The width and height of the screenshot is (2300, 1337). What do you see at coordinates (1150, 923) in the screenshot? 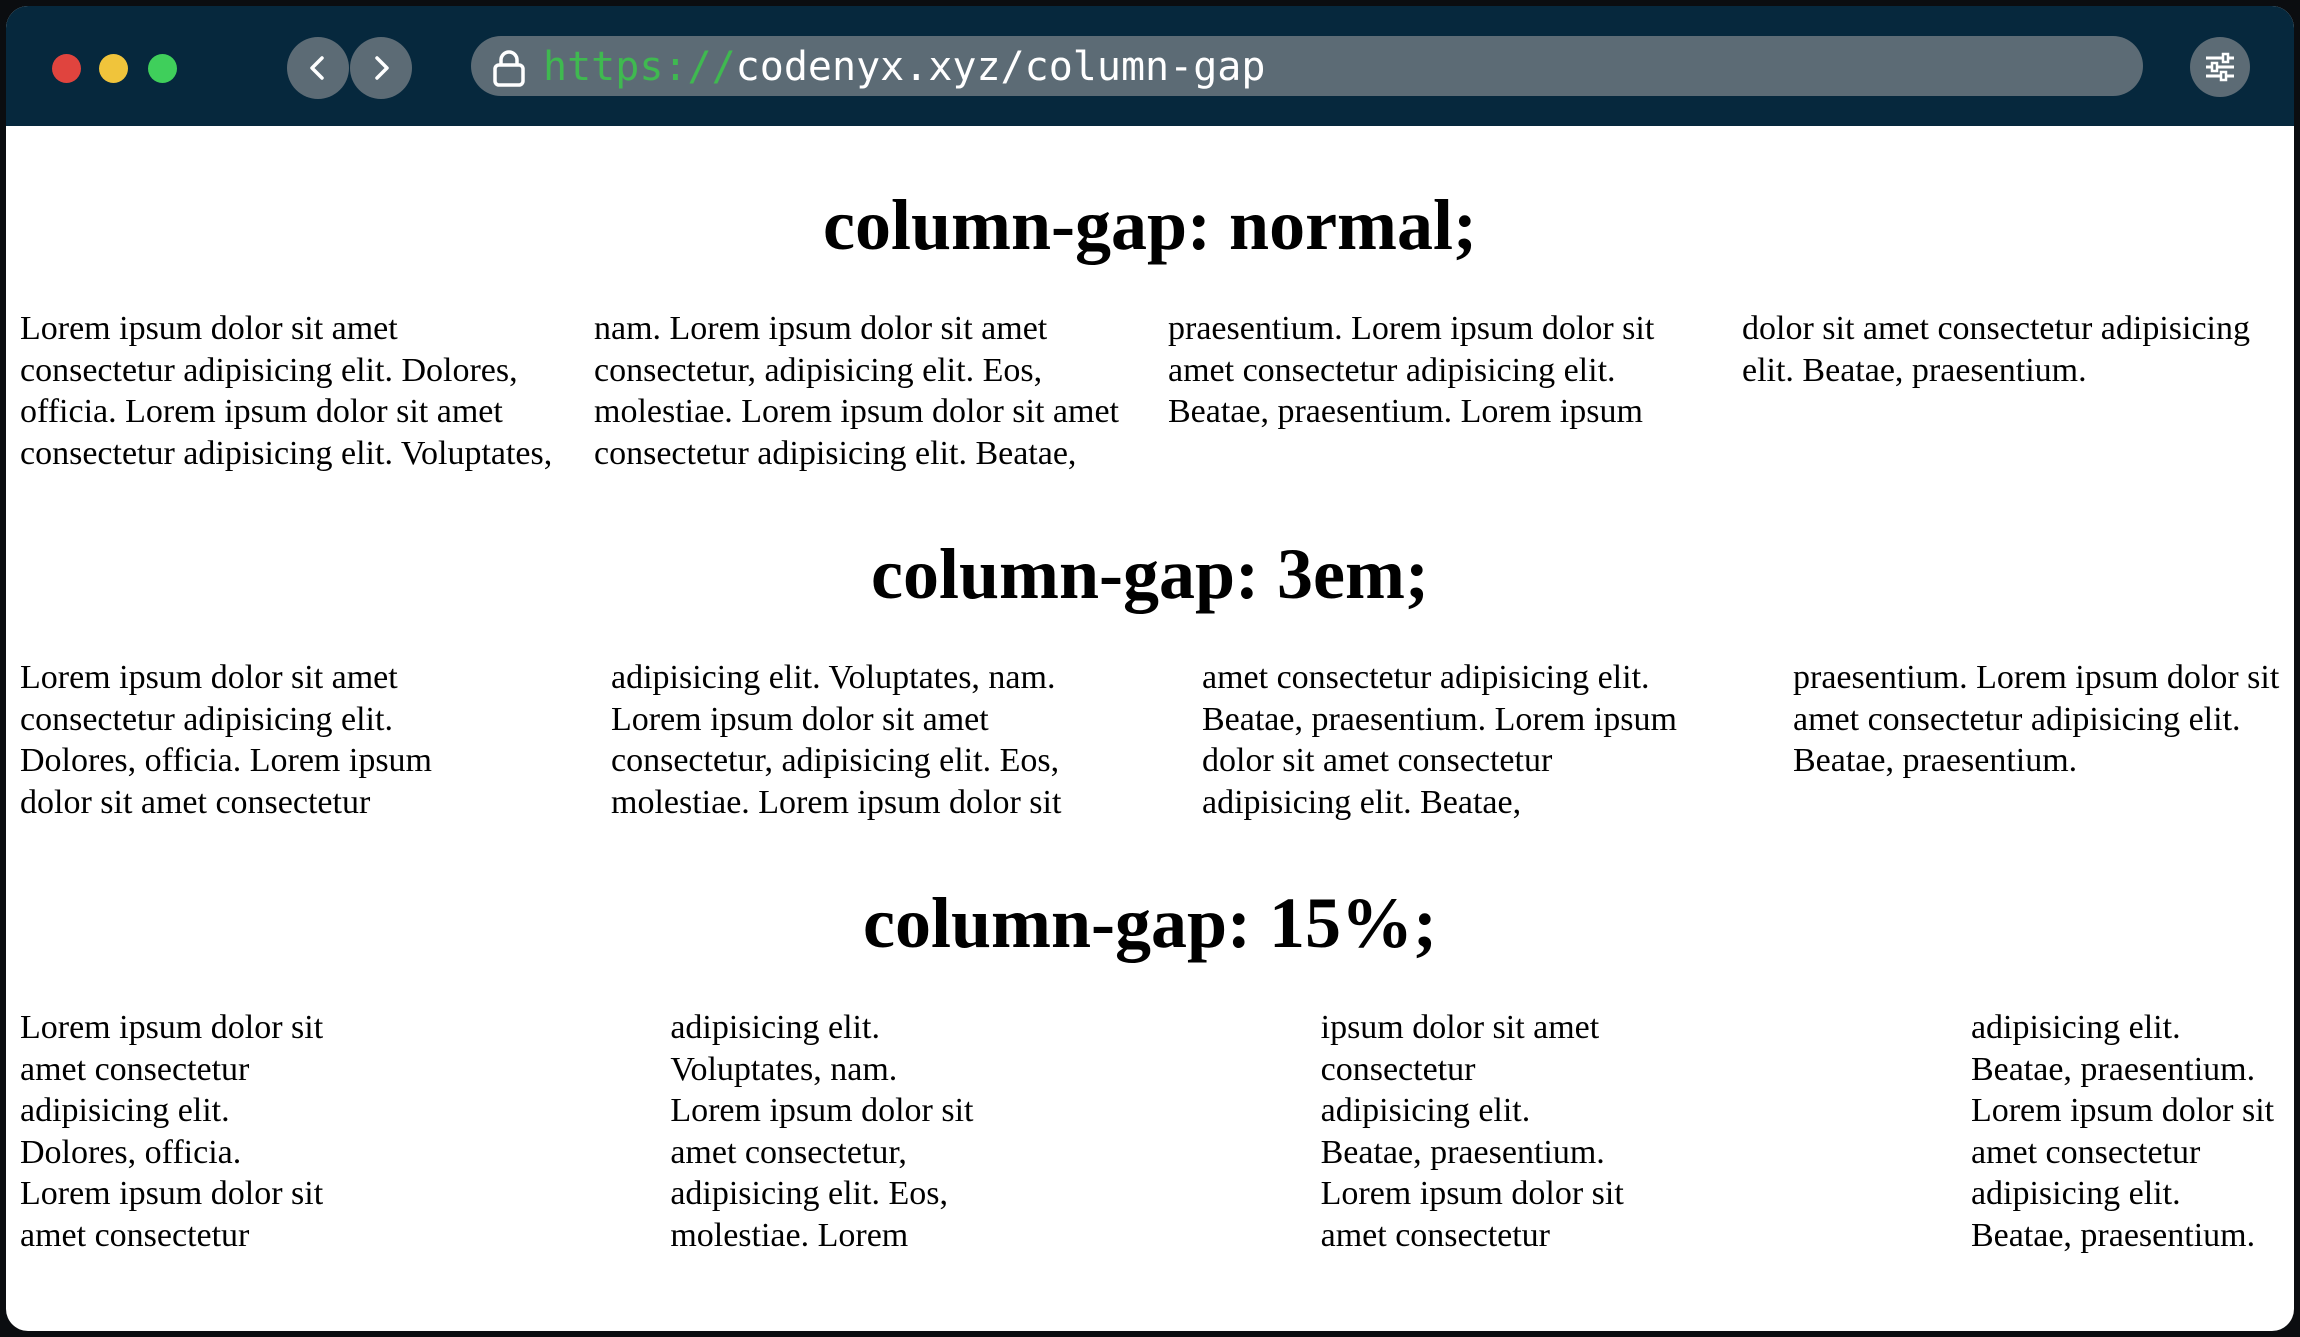
I see `section-heading-15pct: column-gap: 15%;` at bounding box center [1150, 923].